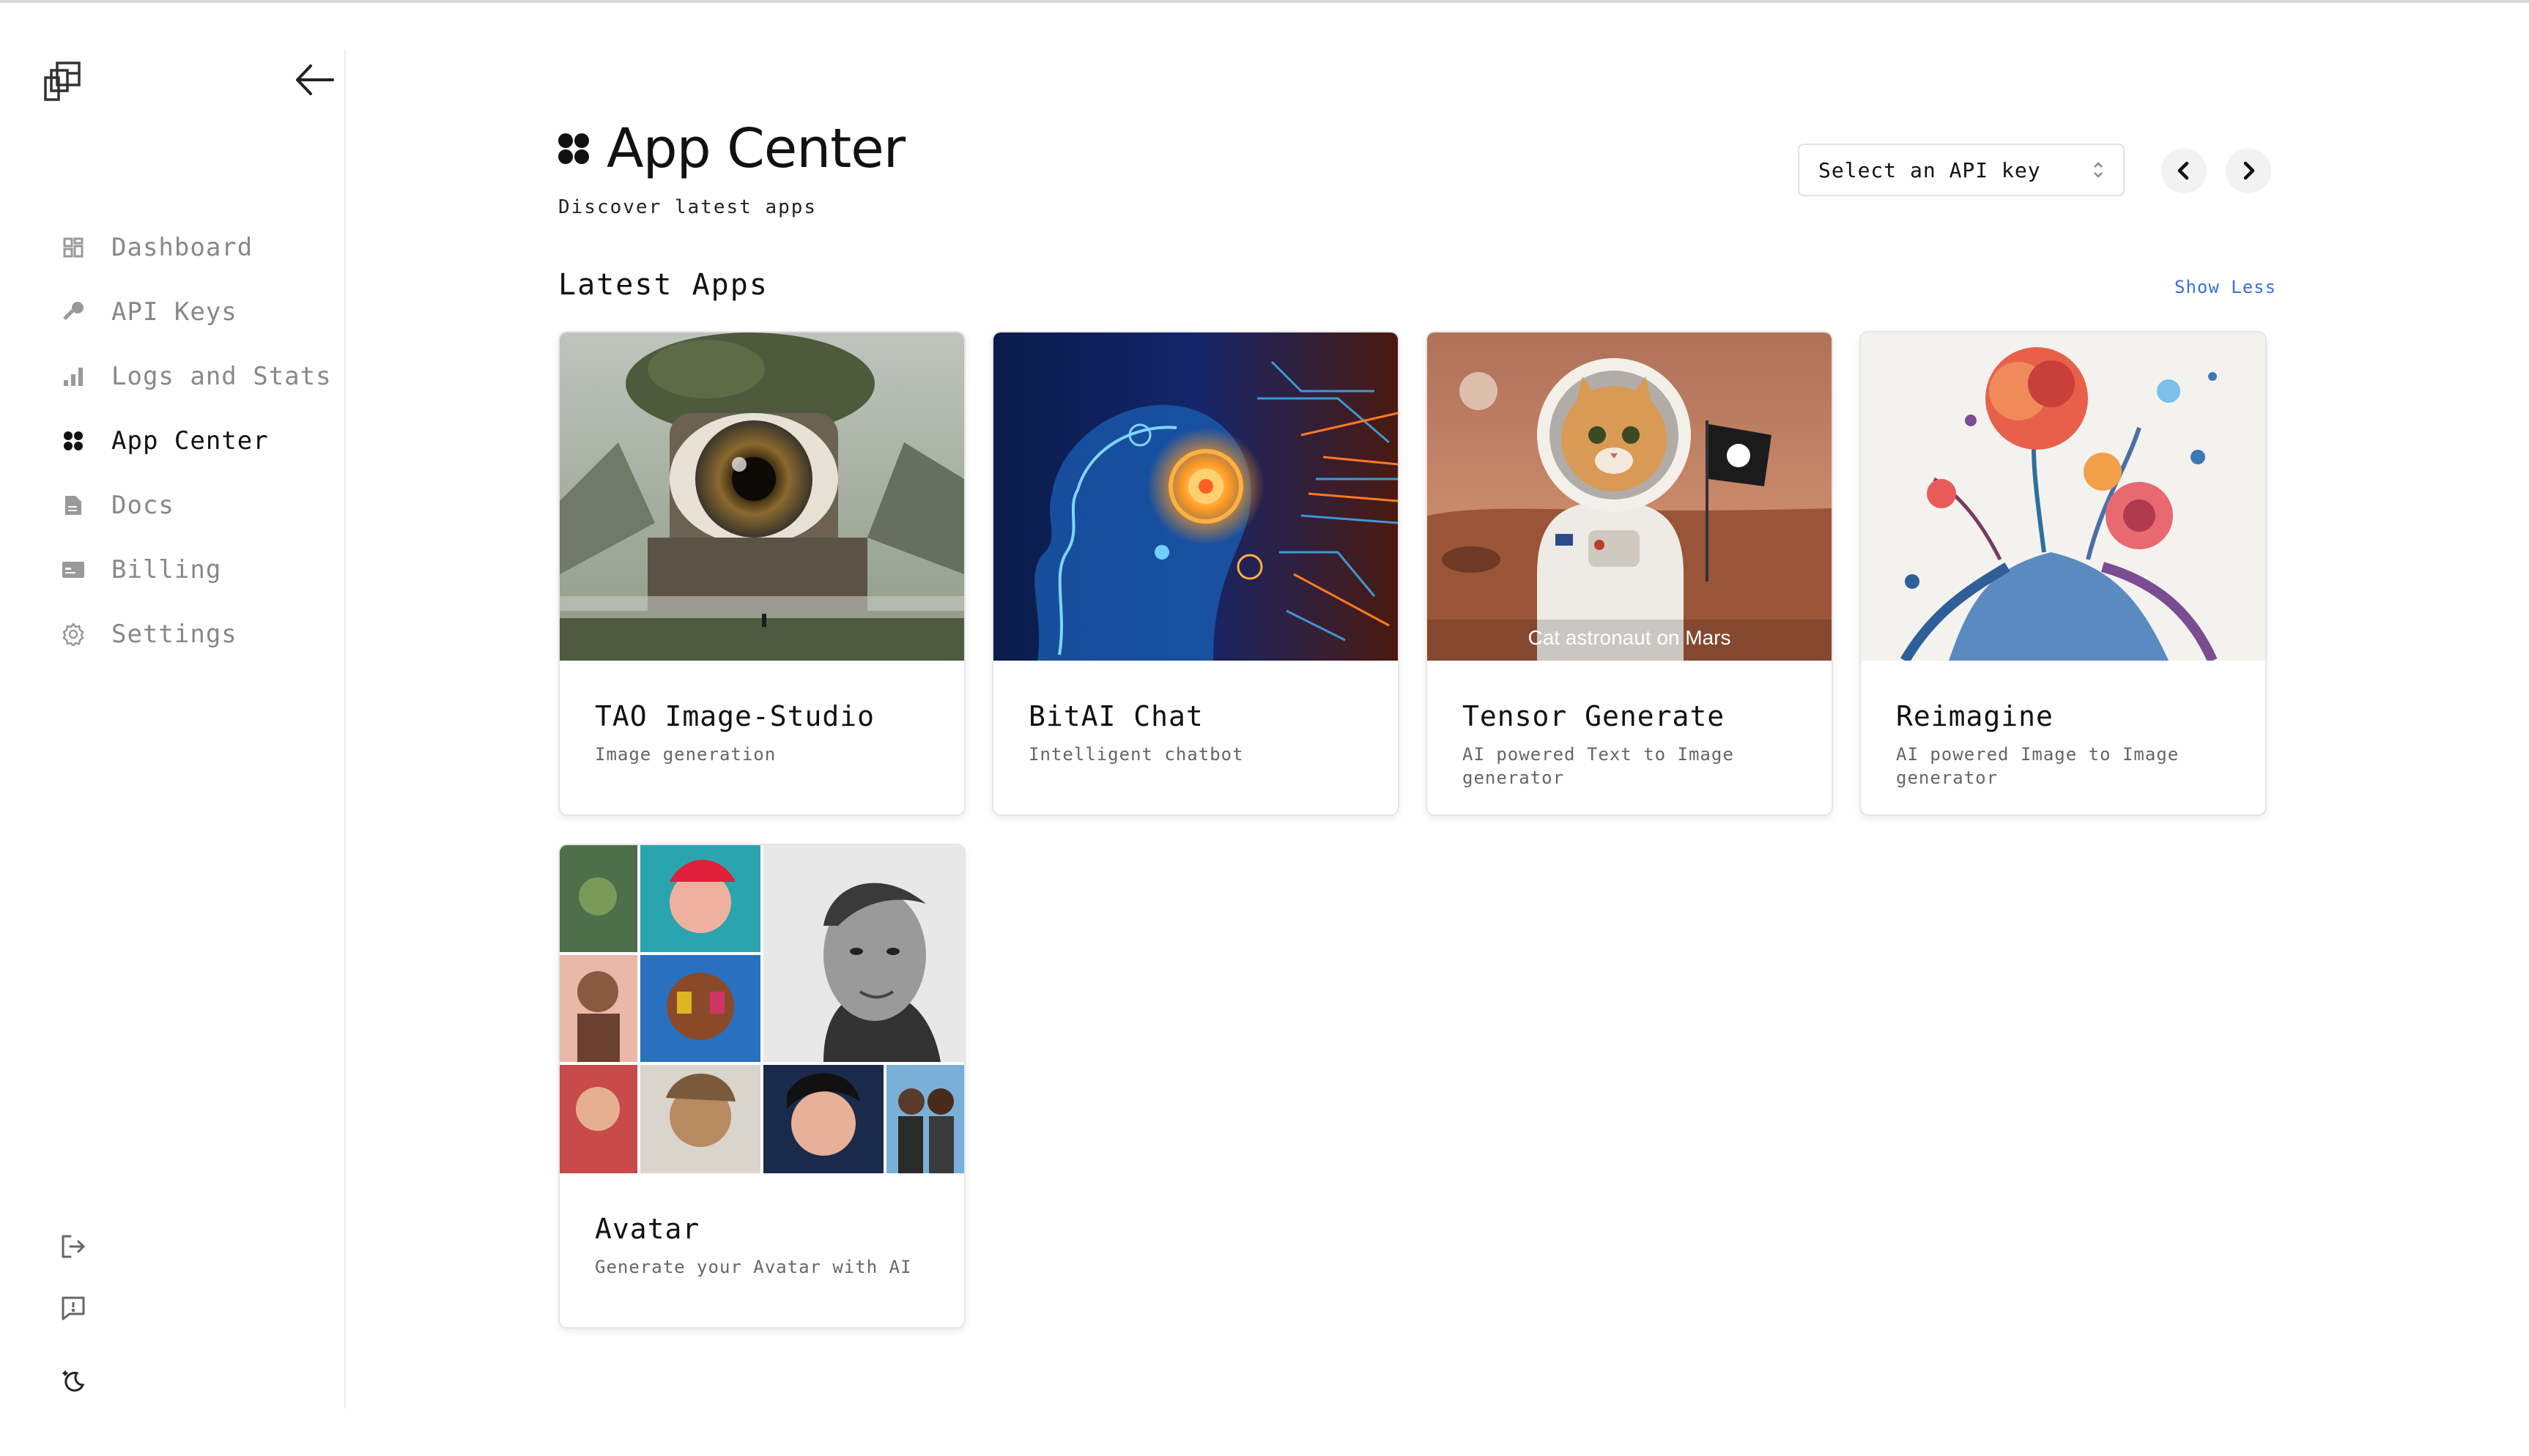 This screenshot has height=1456, width=2529. Describe the element at coordinates (1629, 497) in the screenshot. I see `app-thumbnail: Cat astronaut on Mars` at that location.